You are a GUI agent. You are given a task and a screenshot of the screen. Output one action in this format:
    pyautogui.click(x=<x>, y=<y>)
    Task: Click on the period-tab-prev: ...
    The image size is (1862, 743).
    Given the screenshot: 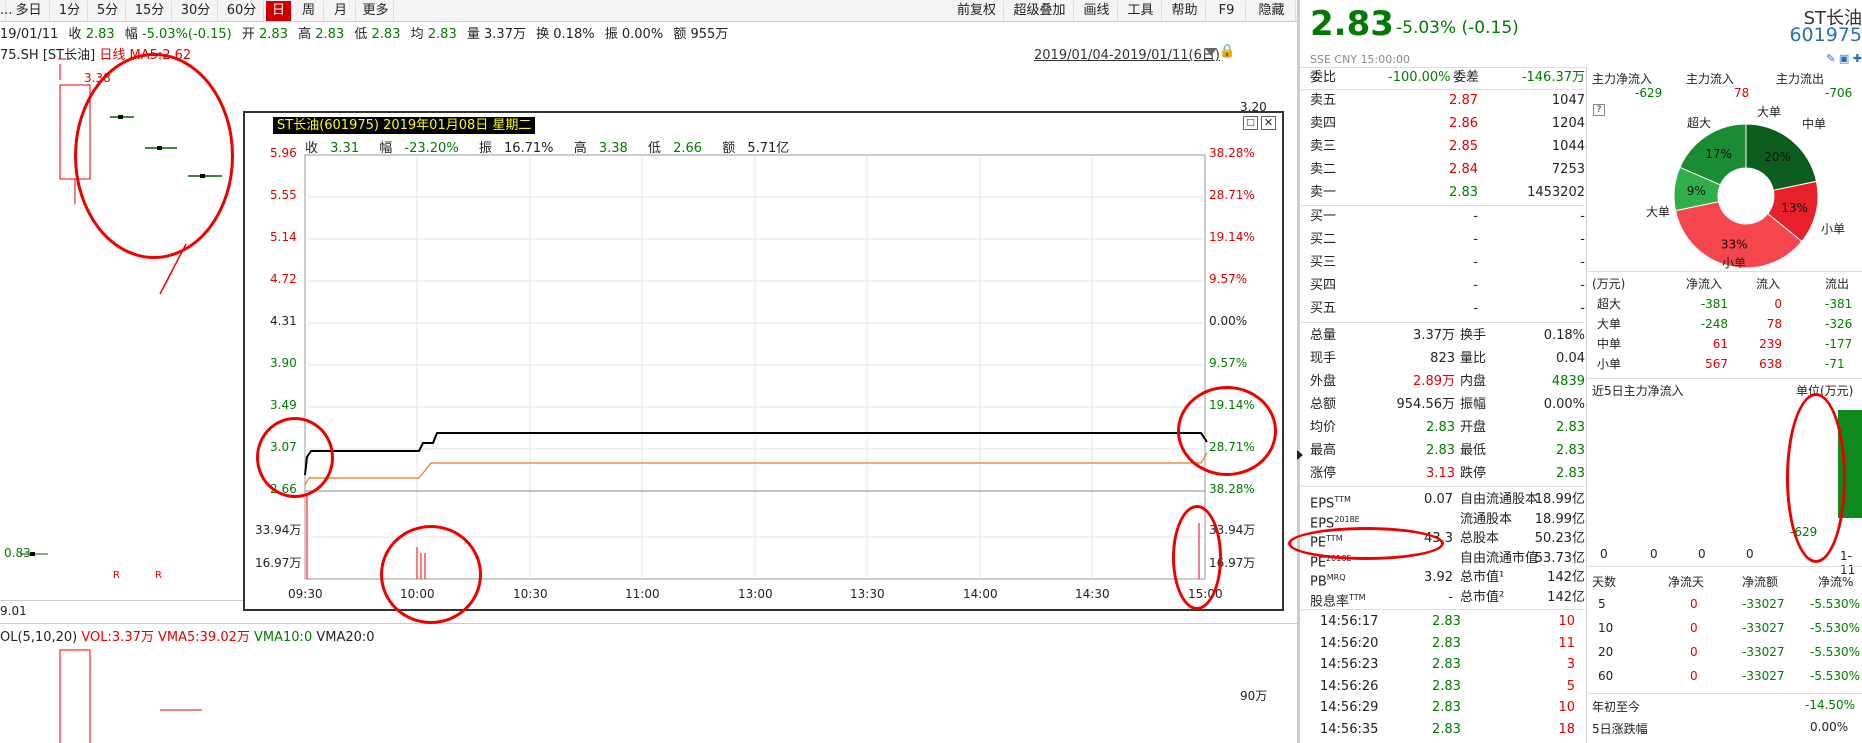 What is the action you would take?
    pyautogui.click(x=6, y=11)
    